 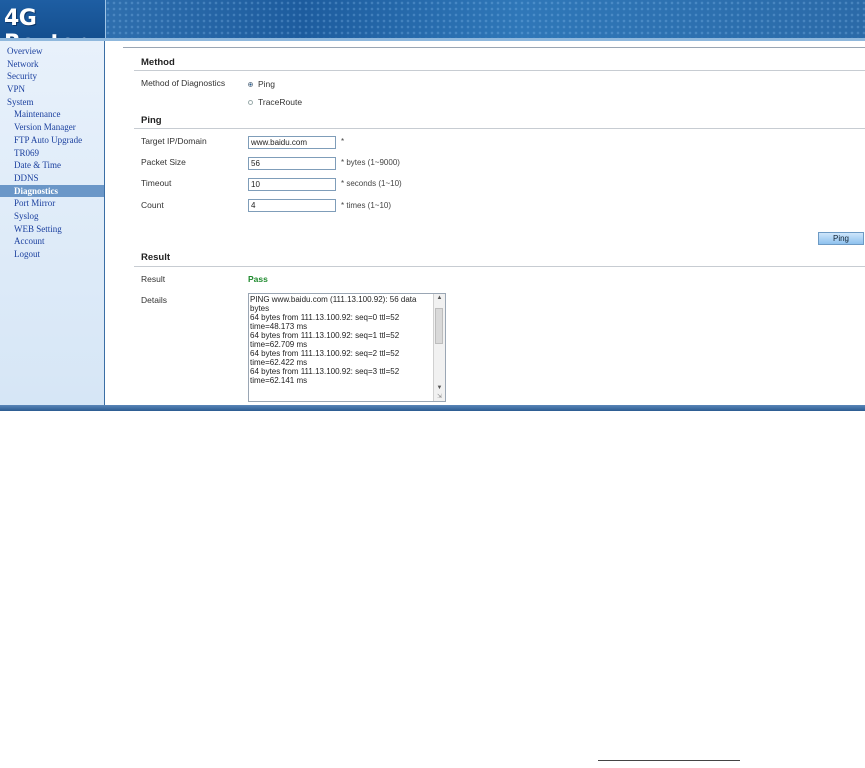 What do you see at coordinates (439, 347) in the screenshot?
I see `details-scrollbar: ▲ ▼` at bounding box center [439, 347].